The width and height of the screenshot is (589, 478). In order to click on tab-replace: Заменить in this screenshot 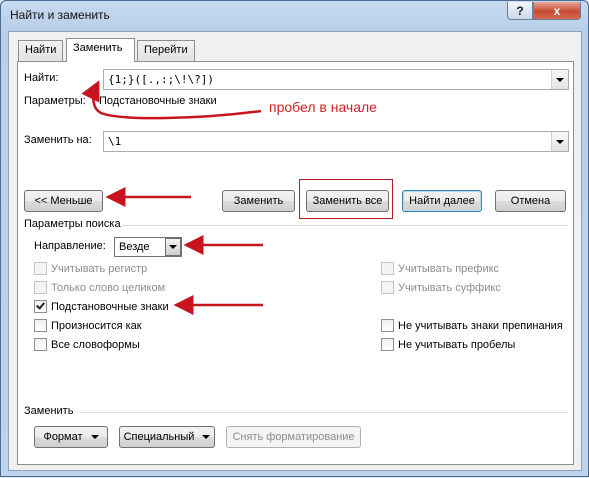, I will do `click(100, 50)`.